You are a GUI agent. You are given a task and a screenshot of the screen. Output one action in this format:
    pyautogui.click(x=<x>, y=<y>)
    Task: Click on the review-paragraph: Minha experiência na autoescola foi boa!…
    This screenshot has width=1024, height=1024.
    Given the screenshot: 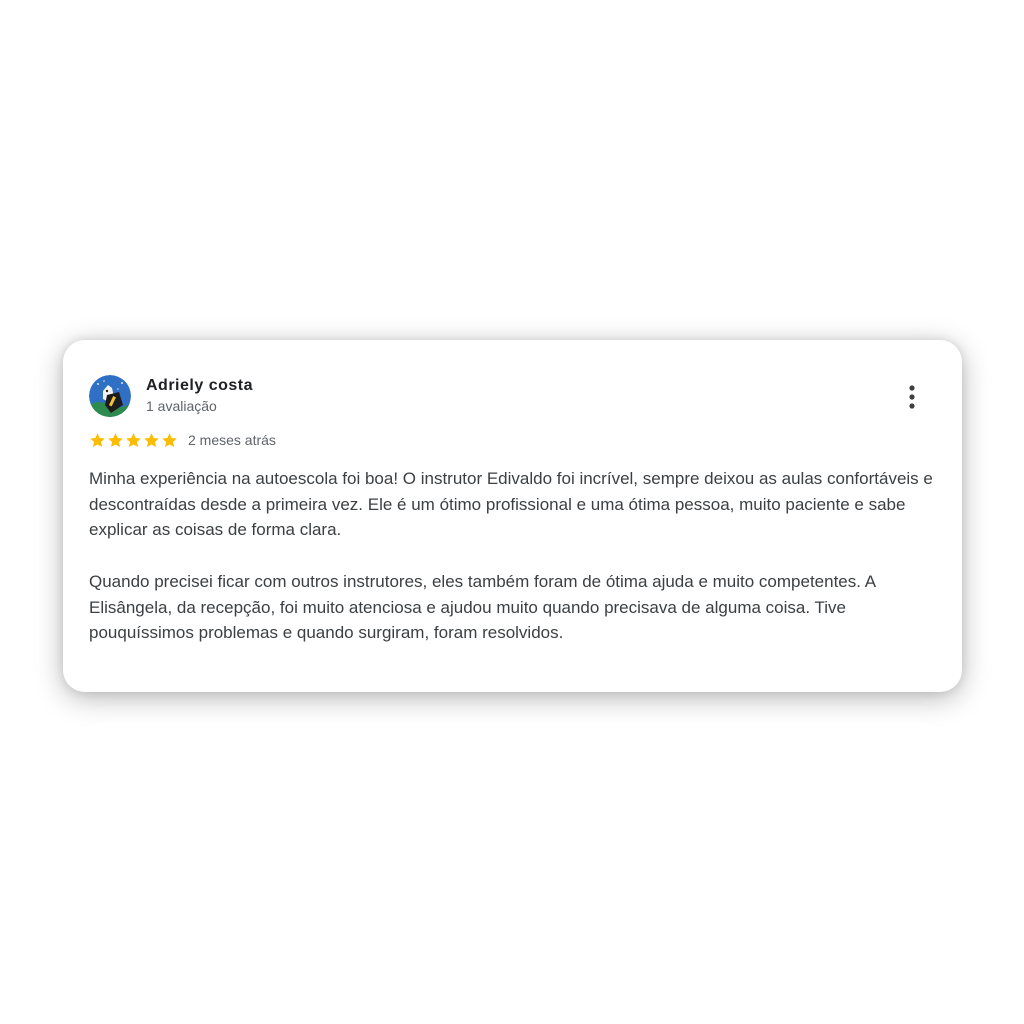 What is the action you would take?
    pyautogui.click(x=511, y=504)
    